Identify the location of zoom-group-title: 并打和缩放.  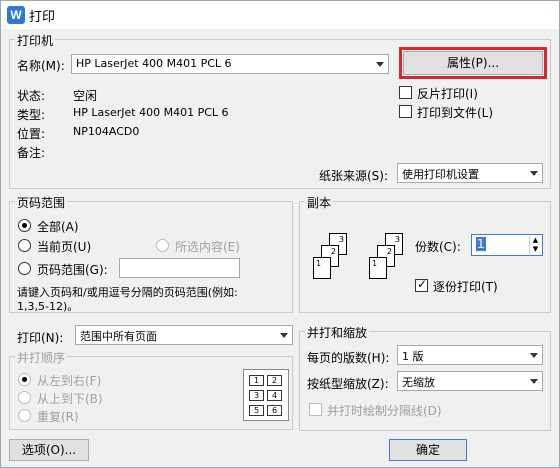
(337, 332).